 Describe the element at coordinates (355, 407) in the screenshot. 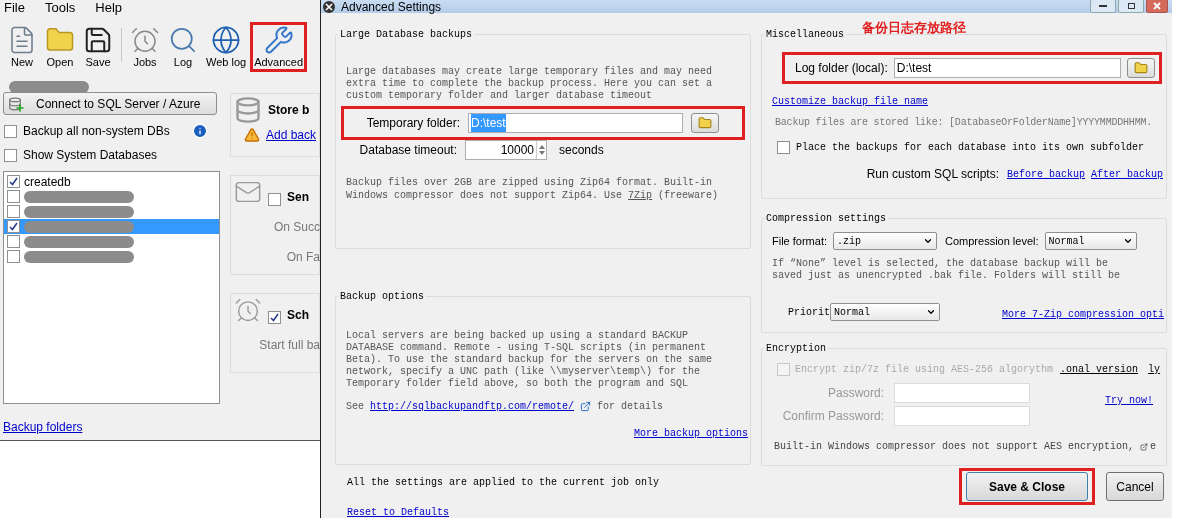

I see `see-text: See` at that location.